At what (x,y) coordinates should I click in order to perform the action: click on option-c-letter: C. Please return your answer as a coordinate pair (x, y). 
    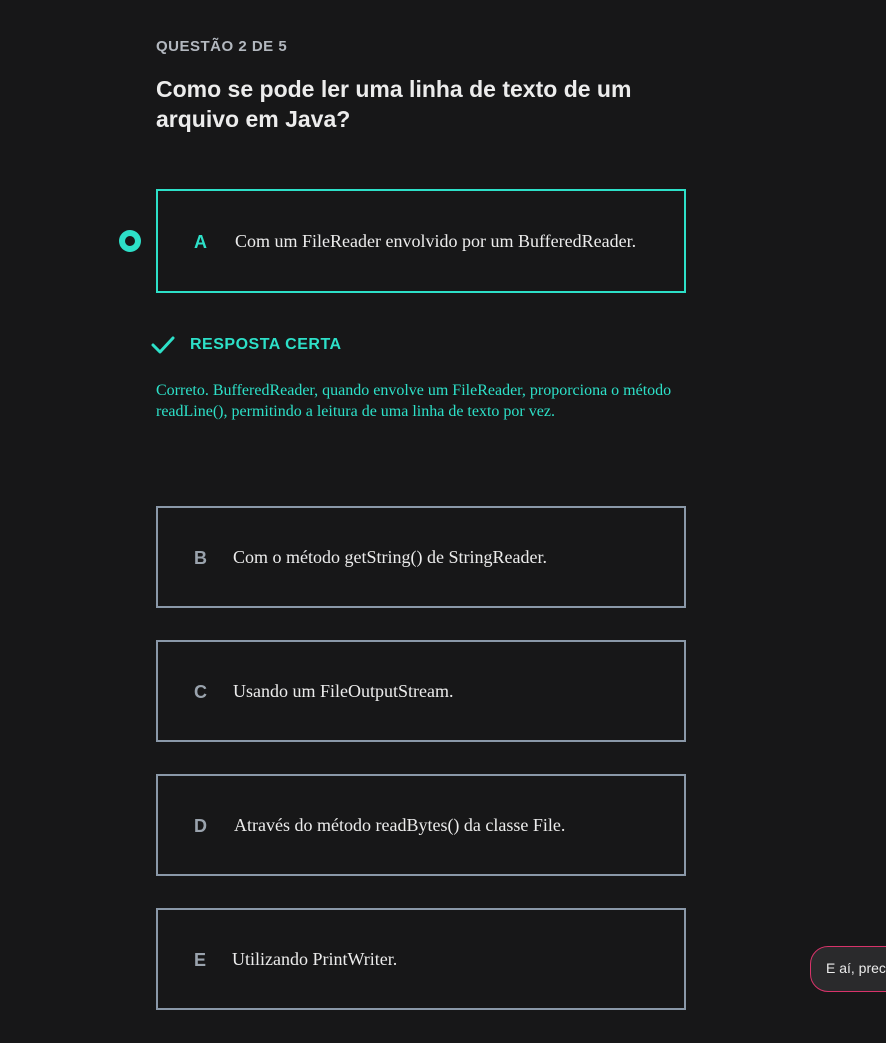
    Looking at the image, I should click on (200, 692).